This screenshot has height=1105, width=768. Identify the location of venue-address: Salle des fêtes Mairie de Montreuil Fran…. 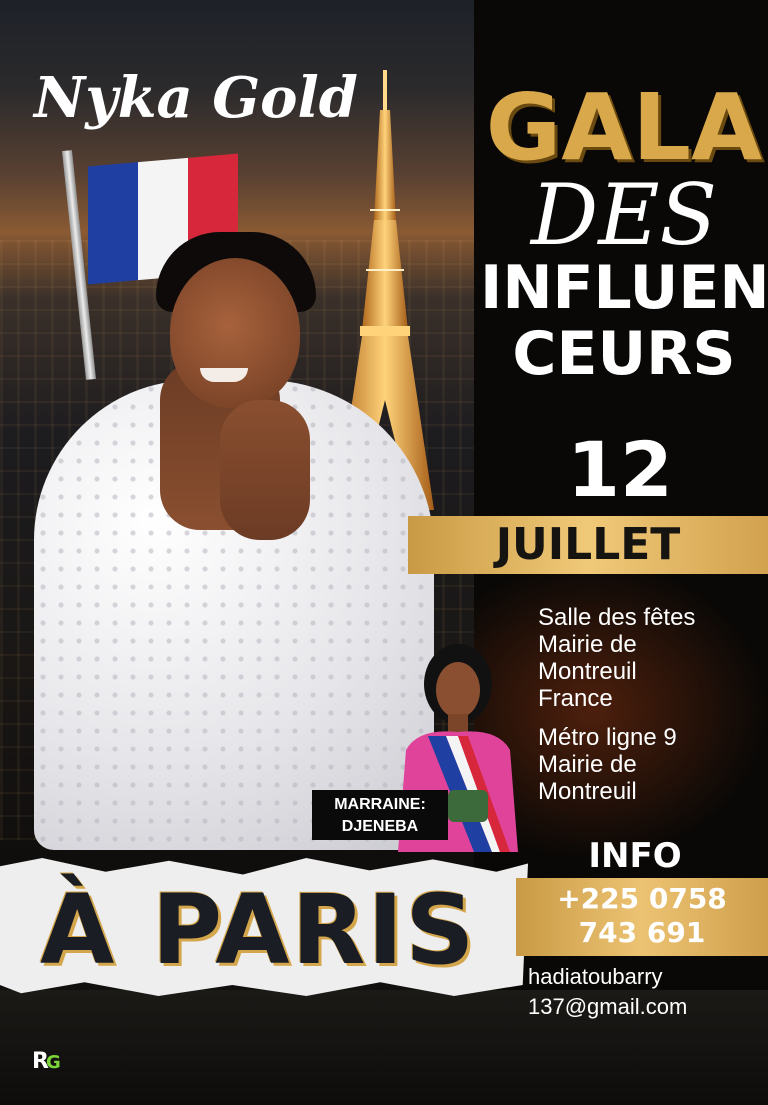
(638, 659).